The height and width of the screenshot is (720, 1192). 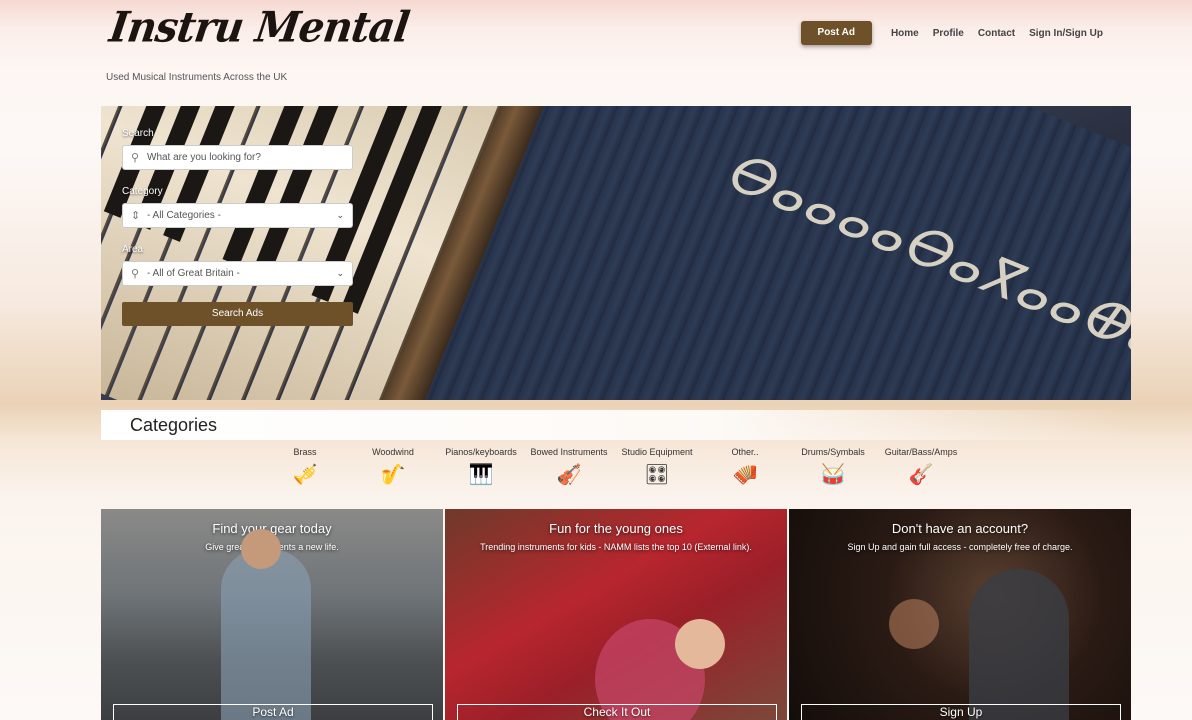 I want to click on guitar-icon: 🎸, so click(x=921, y=474).